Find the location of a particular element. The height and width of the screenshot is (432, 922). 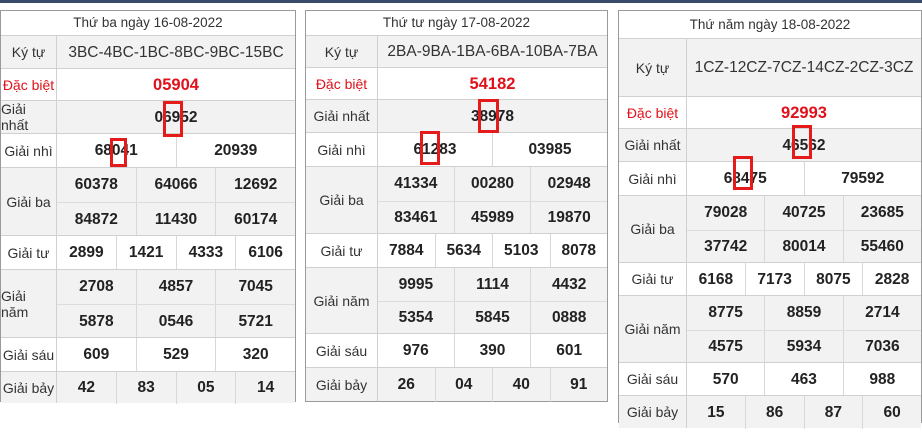

panel-title: Thứ năm ngày 18-08-2022 is located at coordinates (770, 24).